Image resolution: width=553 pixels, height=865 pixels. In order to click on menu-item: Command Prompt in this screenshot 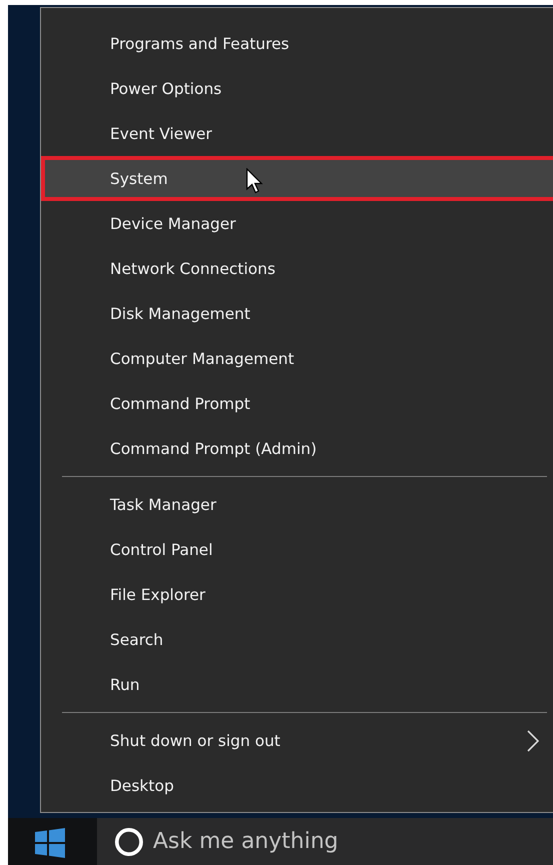, I will do `click(297, 403)`.